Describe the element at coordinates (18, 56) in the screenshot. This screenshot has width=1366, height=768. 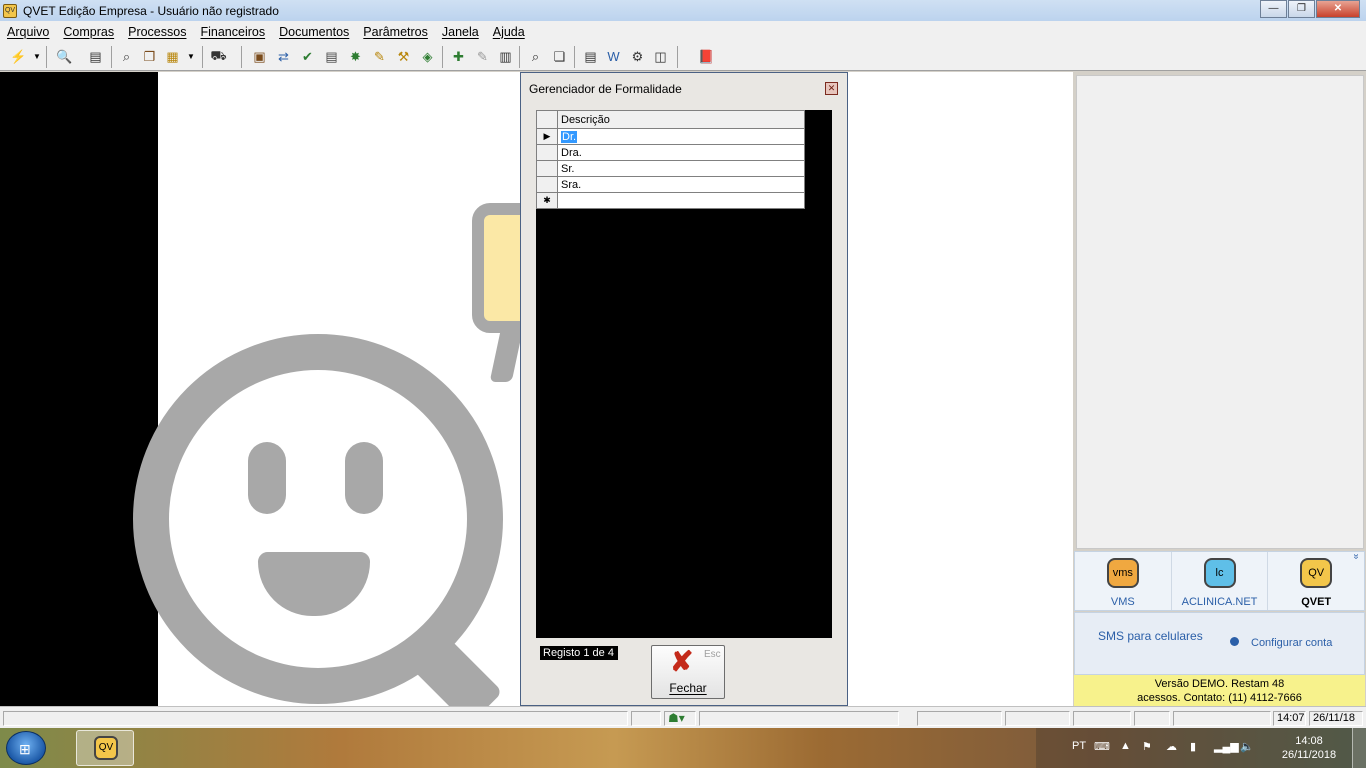
I see `quick-access-icon: ⚡` at that location.